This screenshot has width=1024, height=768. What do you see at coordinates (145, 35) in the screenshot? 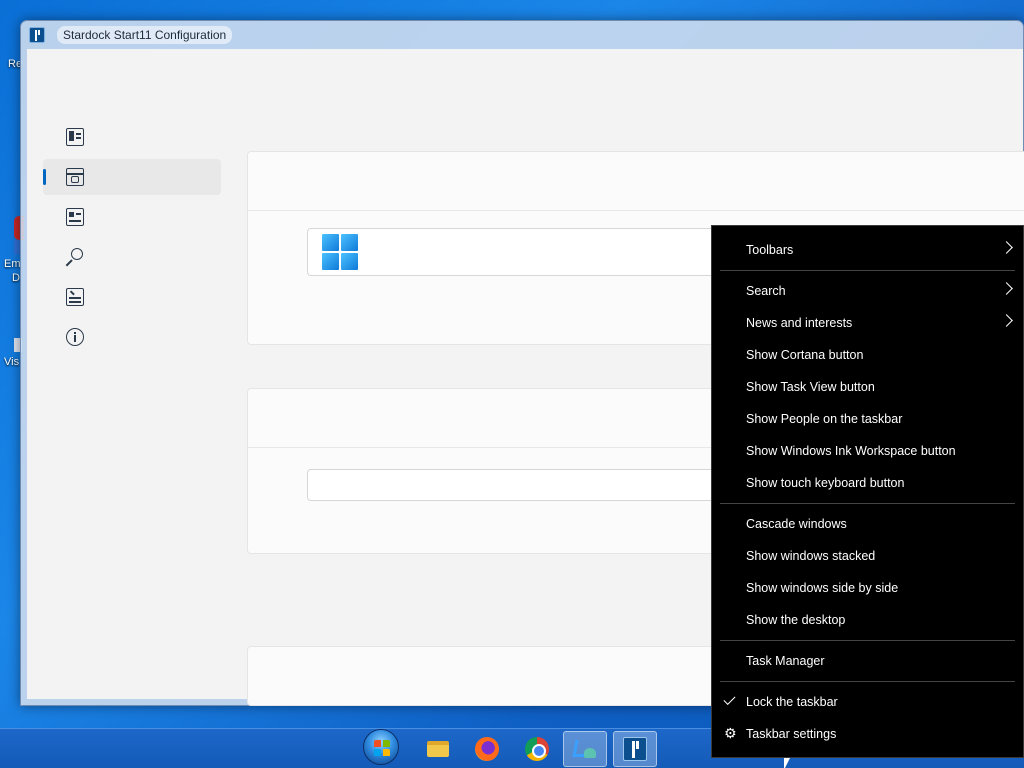
I see `window-title: Stardock Start11 Configuration` at bounding box center [145, 35].